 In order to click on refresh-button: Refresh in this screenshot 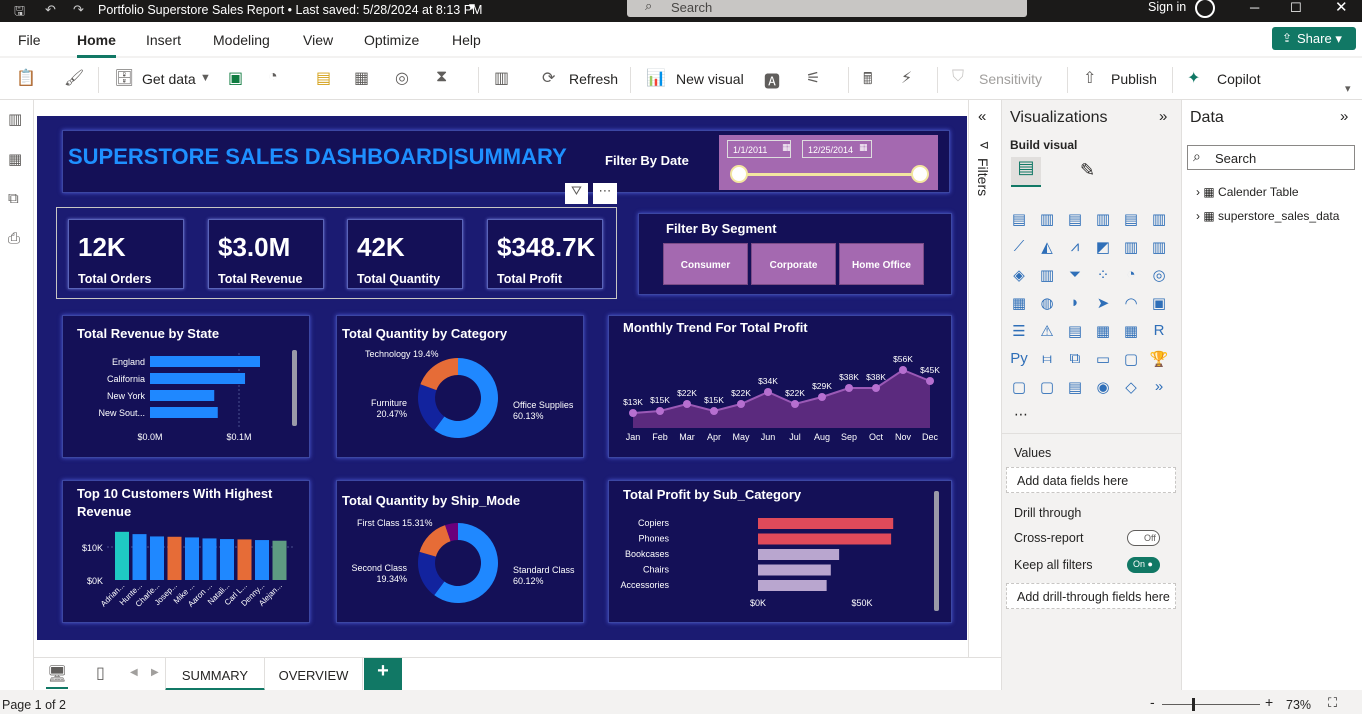, I will do `click(593, 79)`.